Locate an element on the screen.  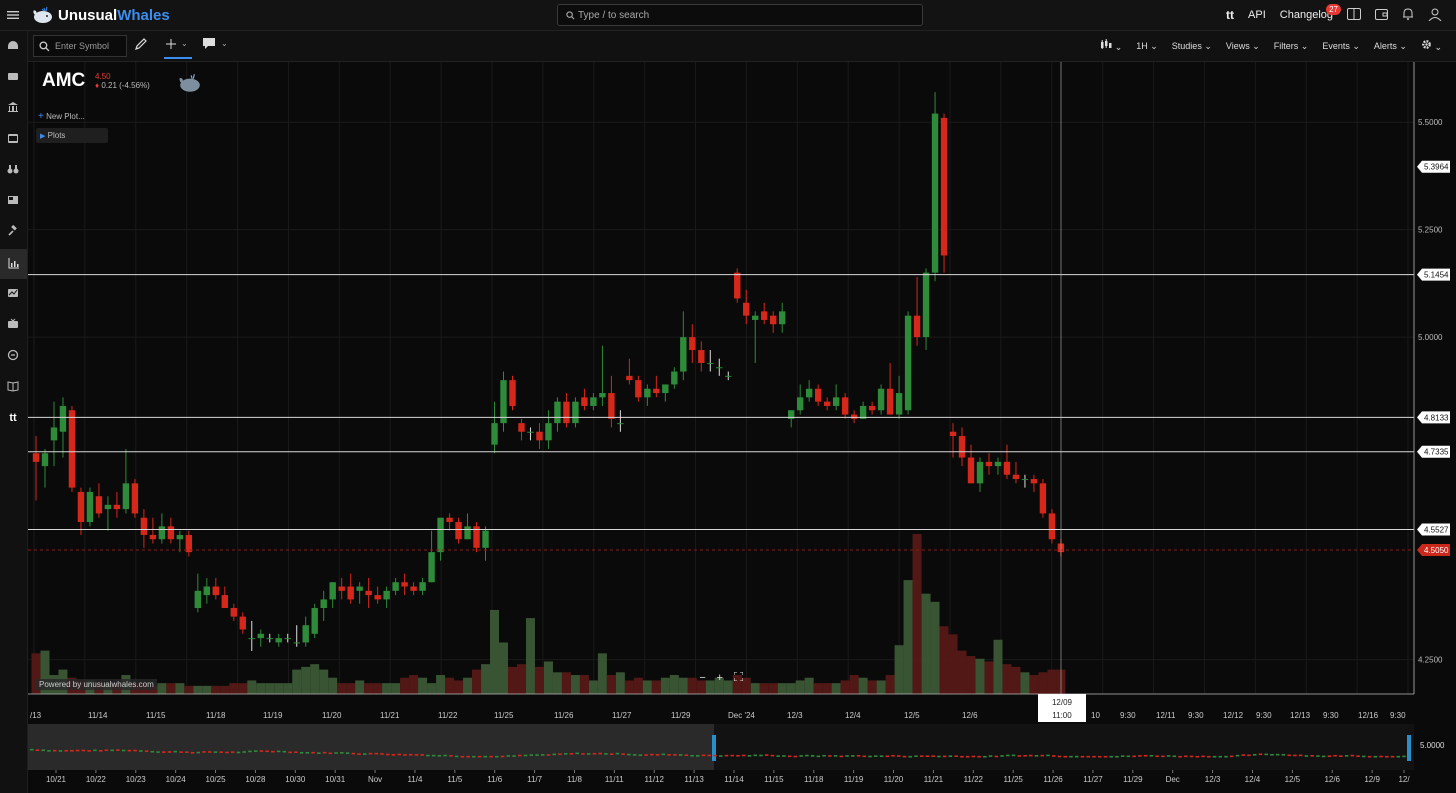
hammer-icon is located at coordinates (13, 231).